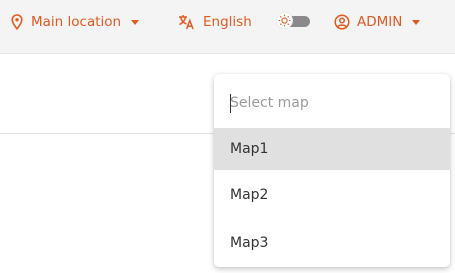  What do you see at coordinates (186, 22) in the screenshot?
I see `translate-icon` at bounding box center [186, 22].